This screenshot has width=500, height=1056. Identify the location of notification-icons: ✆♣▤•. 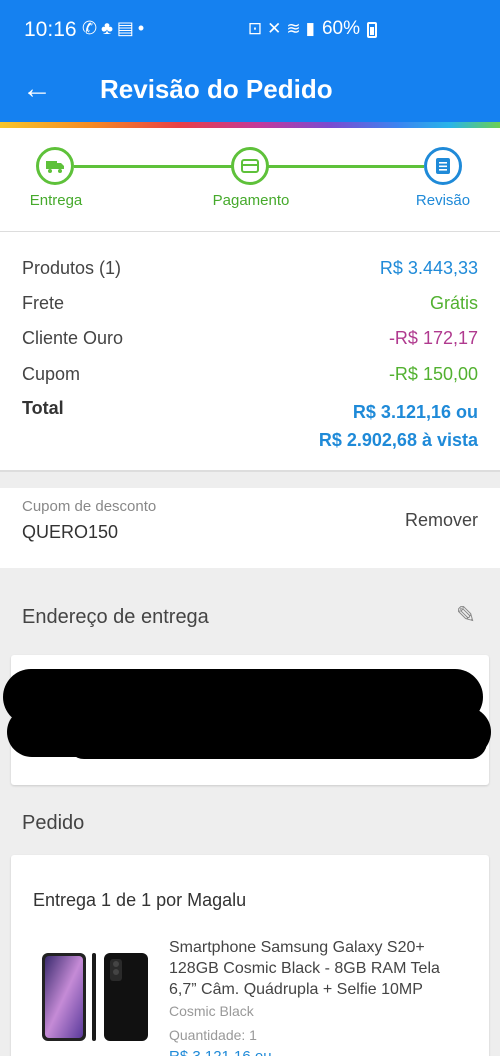
(115, 28).